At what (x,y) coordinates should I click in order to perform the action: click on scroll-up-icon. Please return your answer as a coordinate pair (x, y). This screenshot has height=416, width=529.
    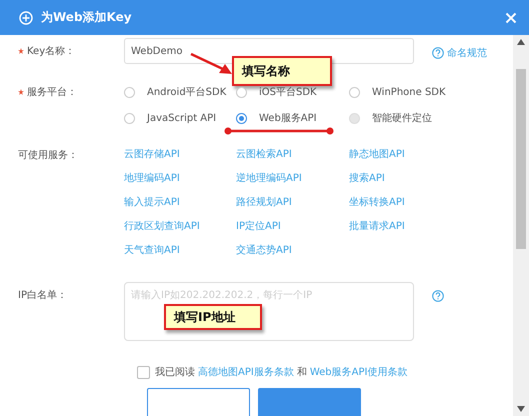
    Looking at the image, I should click on (521, 42).